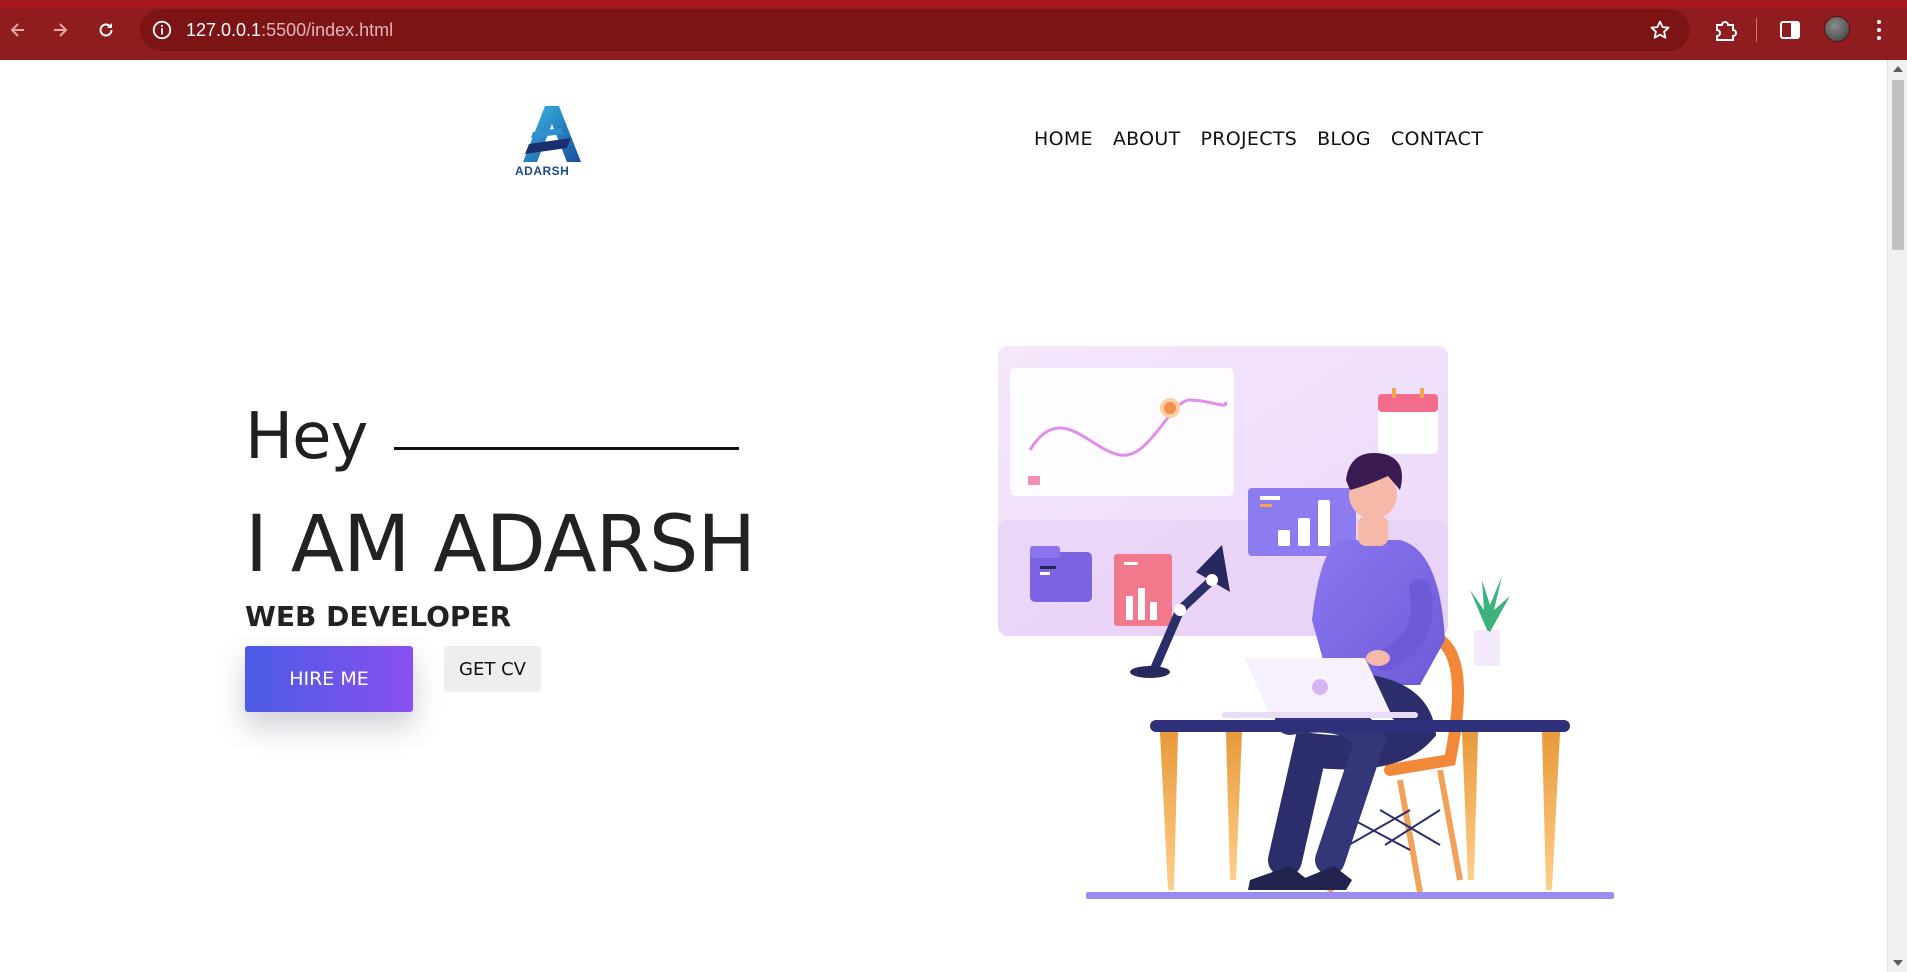  I want to click on url-path: :5500/index.html, so click(327, 29).